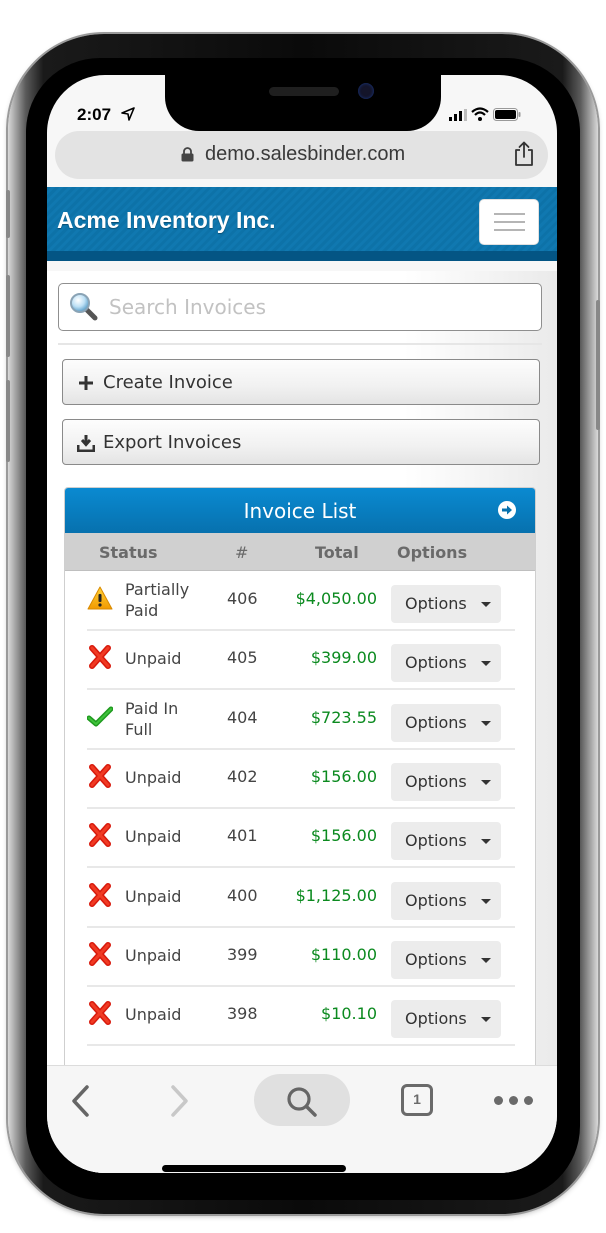 The image size is (606, 1233). Describe the element at coordinates (509, 214) in the screenshot. I see `hamburger-icon` at that location.